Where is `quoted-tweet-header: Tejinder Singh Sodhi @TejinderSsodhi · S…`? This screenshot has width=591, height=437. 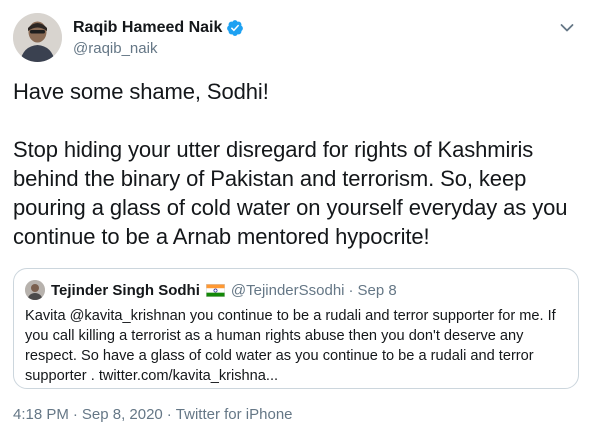
quoted-tweet-header: Tejinder Singh Sodhi @TejinderSsodhi · S… is located at coordinates (211, 290).